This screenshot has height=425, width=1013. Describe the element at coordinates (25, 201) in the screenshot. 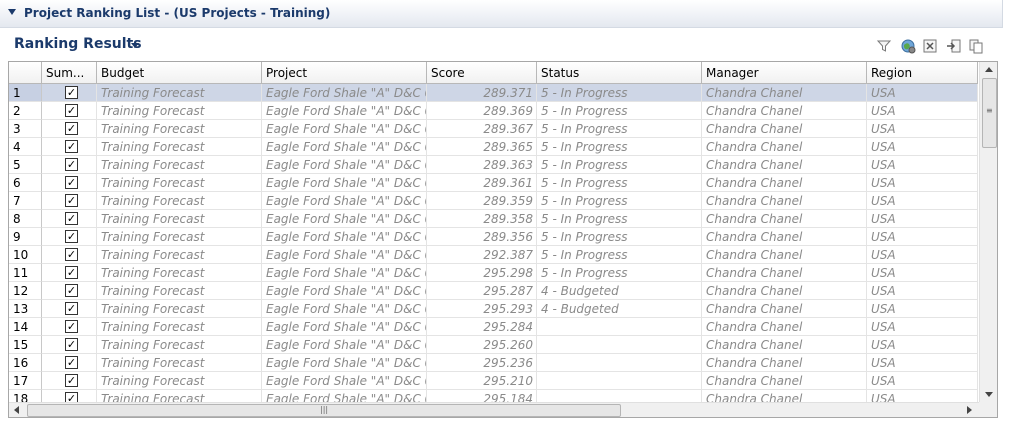

I see `row-number: 7` at that location.